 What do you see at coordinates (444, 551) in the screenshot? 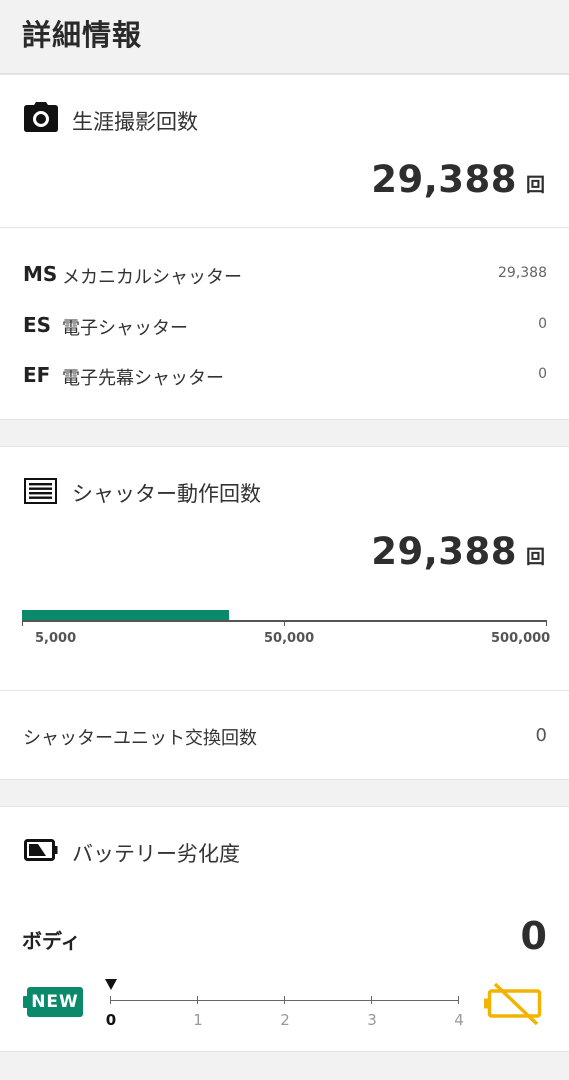
I see `shutter-actuations-total: 29,388` at bounding box center [444, 551].